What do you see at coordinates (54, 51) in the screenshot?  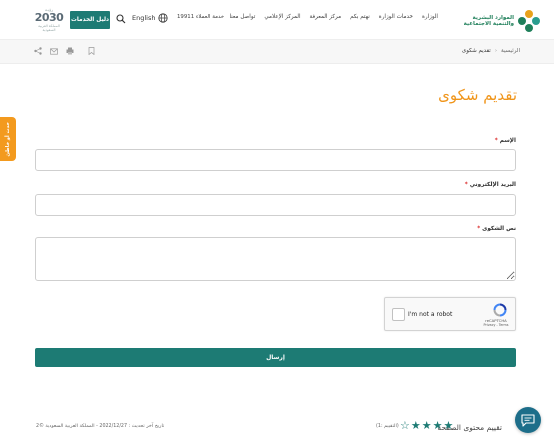 I see `email-icon` at bounding box center [54, 51].